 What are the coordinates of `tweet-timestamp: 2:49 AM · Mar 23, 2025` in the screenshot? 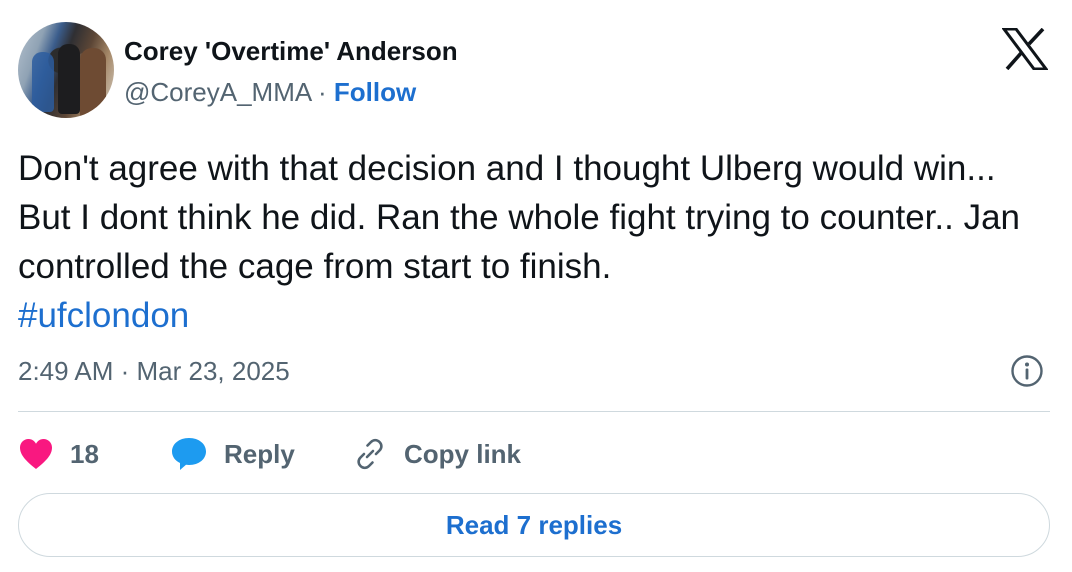 It's located at (154, 371).